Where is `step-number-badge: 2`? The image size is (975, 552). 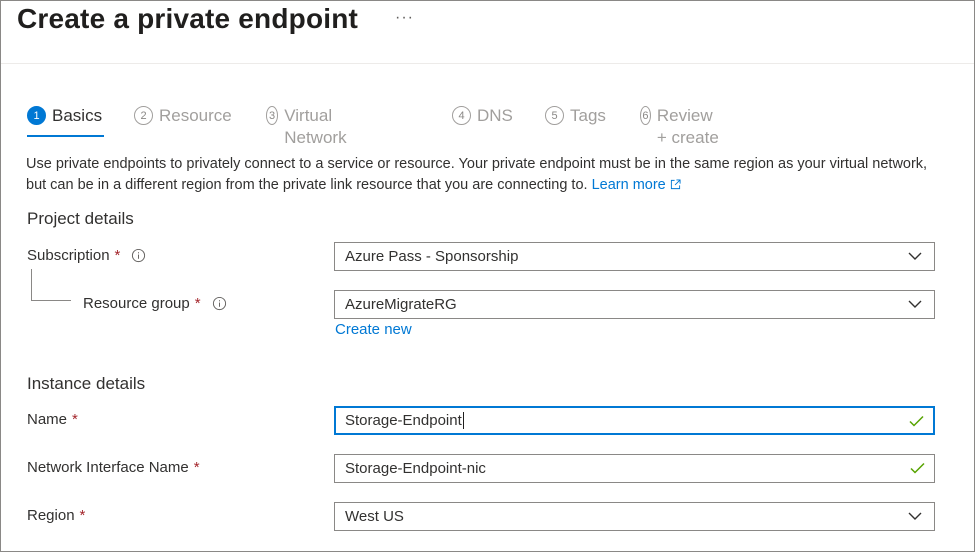 step-number-badge: 2 is located at coordinates (143, 115).